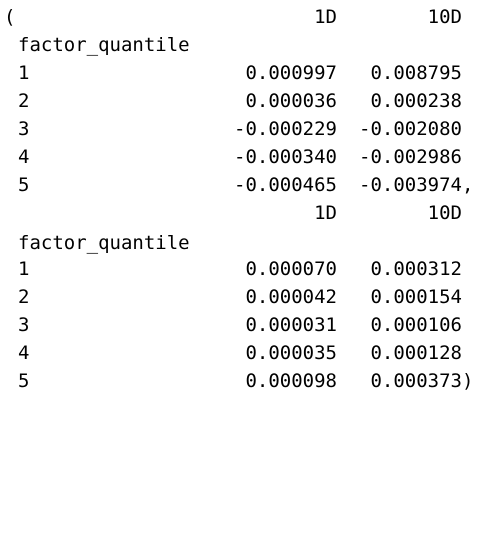 Image resolution: width=487 pixels, height=535 pixels. I want to click on table-row: 1 0.000997 0.008795, so click(243, 73).